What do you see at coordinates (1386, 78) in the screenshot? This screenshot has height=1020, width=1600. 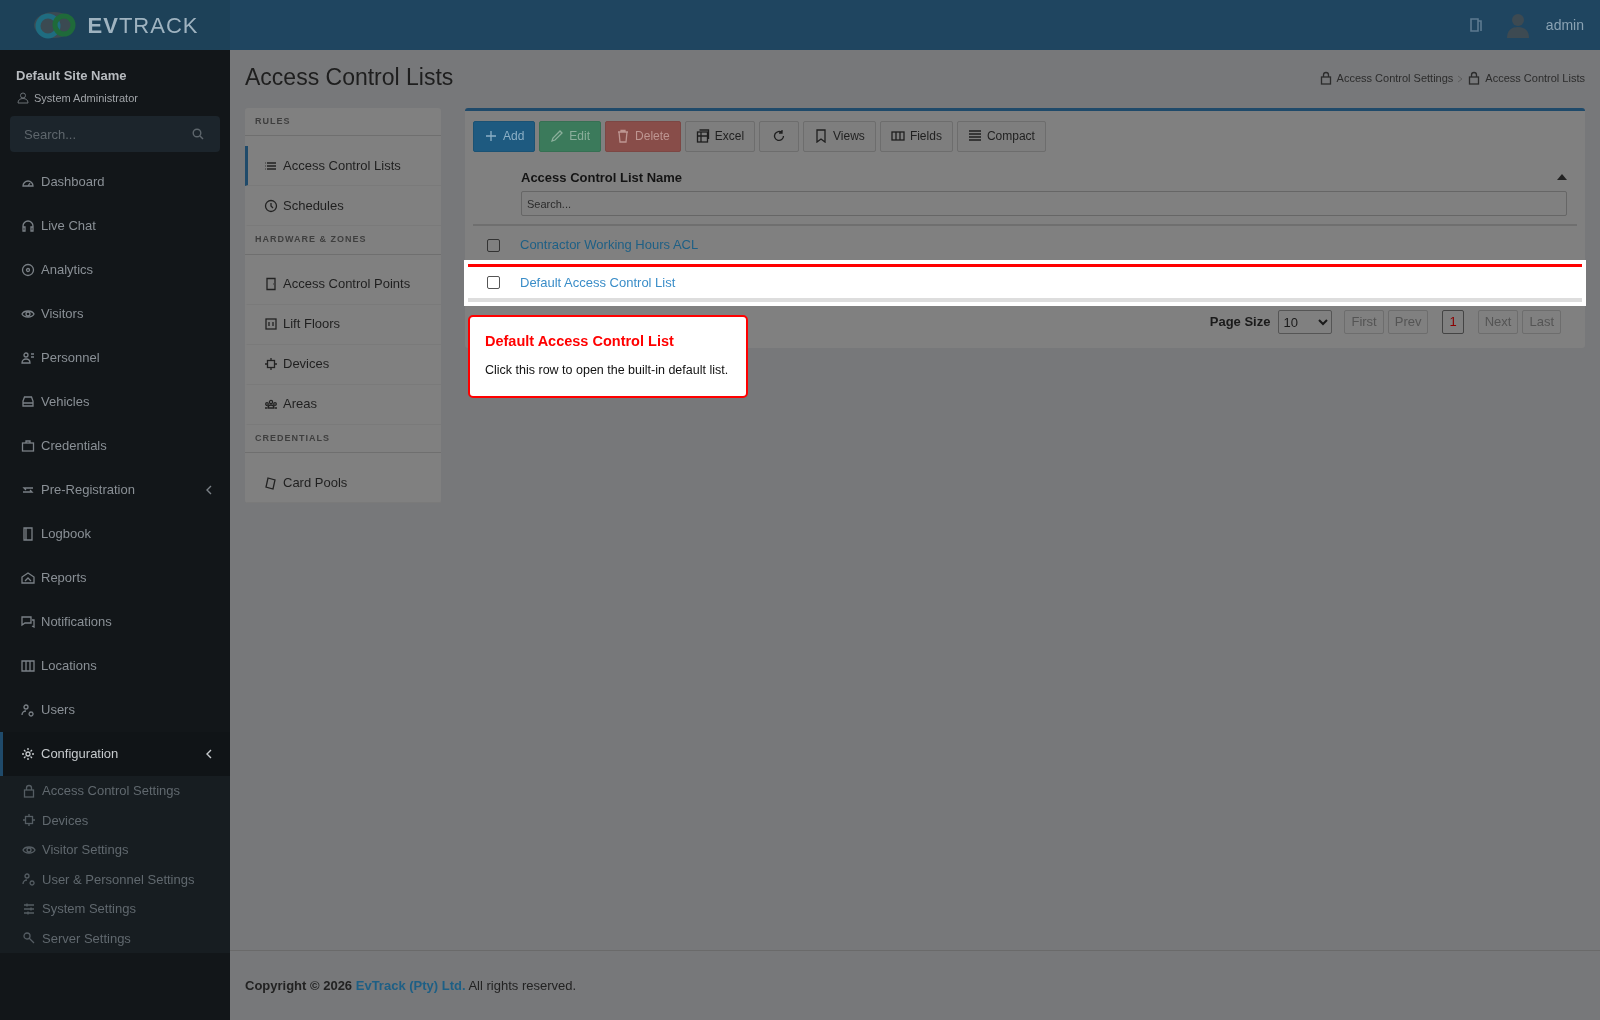 I see `breadcrumb-link: Access Control Settings` at bounding box center [1386, 78].